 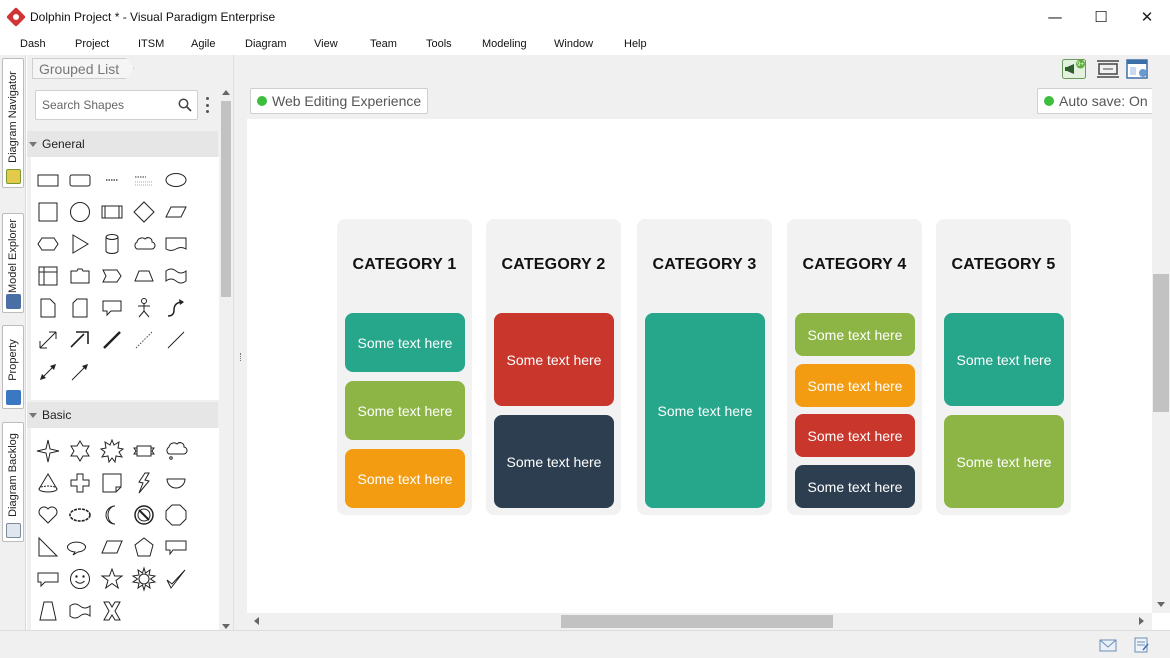 What do you see at coordinates (203, 44) in the screenshot?
I see `menu-agile: Agile` at bounding box center [203, 44].